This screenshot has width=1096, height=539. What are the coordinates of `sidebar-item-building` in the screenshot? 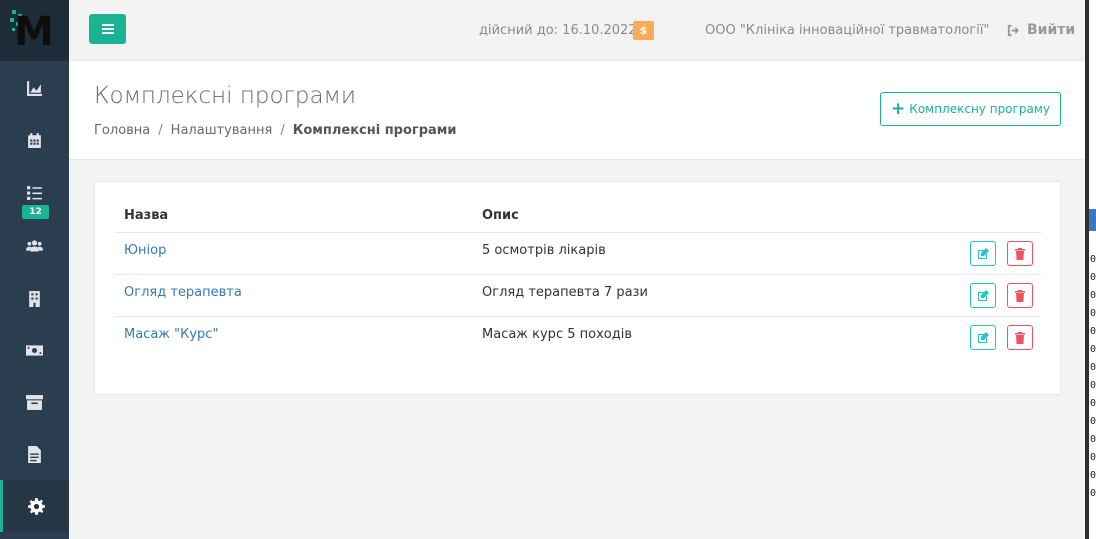 It's located at (34, 298).